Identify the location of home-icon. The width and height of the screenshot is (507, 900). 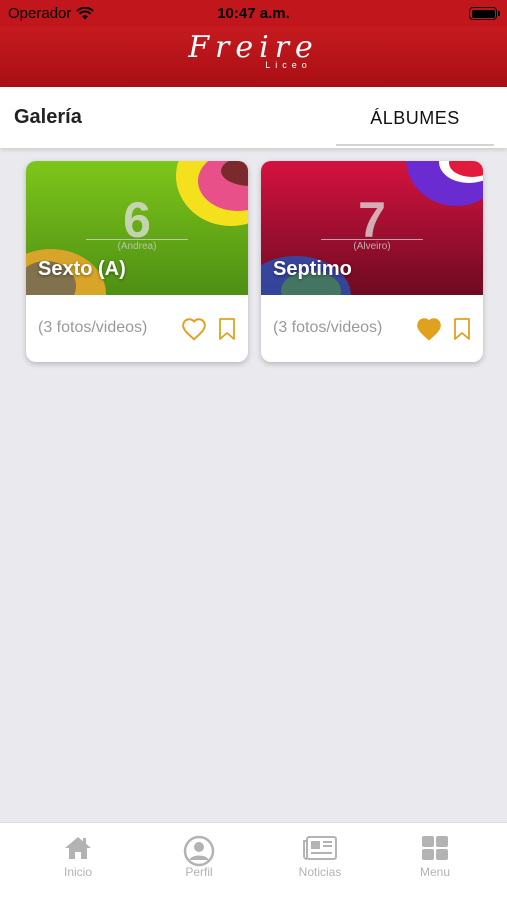
(78, 848).